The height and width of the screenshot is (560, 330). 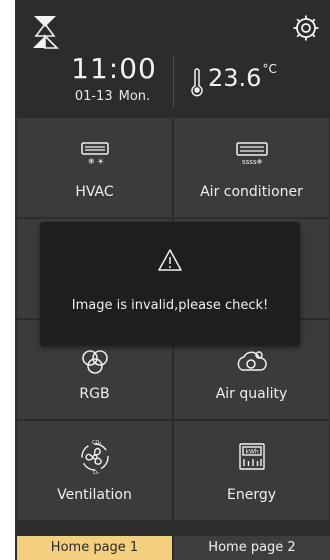 What do you see at coordinates (251, 452) in the screenshot?
I see `svg-text: kWh` at bounding box center [251, 452].